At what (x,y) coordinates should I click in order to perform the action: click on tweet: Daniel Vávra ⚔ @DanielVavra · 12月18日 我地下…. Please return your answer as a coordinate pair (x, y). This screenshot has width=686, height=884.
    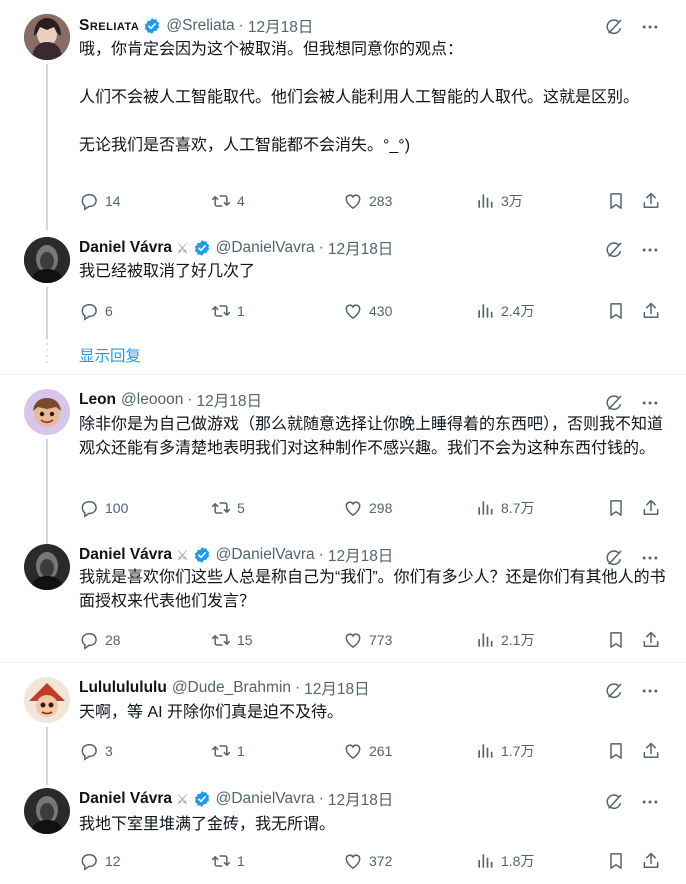
    Looking at the image, I should click on (343, 829).